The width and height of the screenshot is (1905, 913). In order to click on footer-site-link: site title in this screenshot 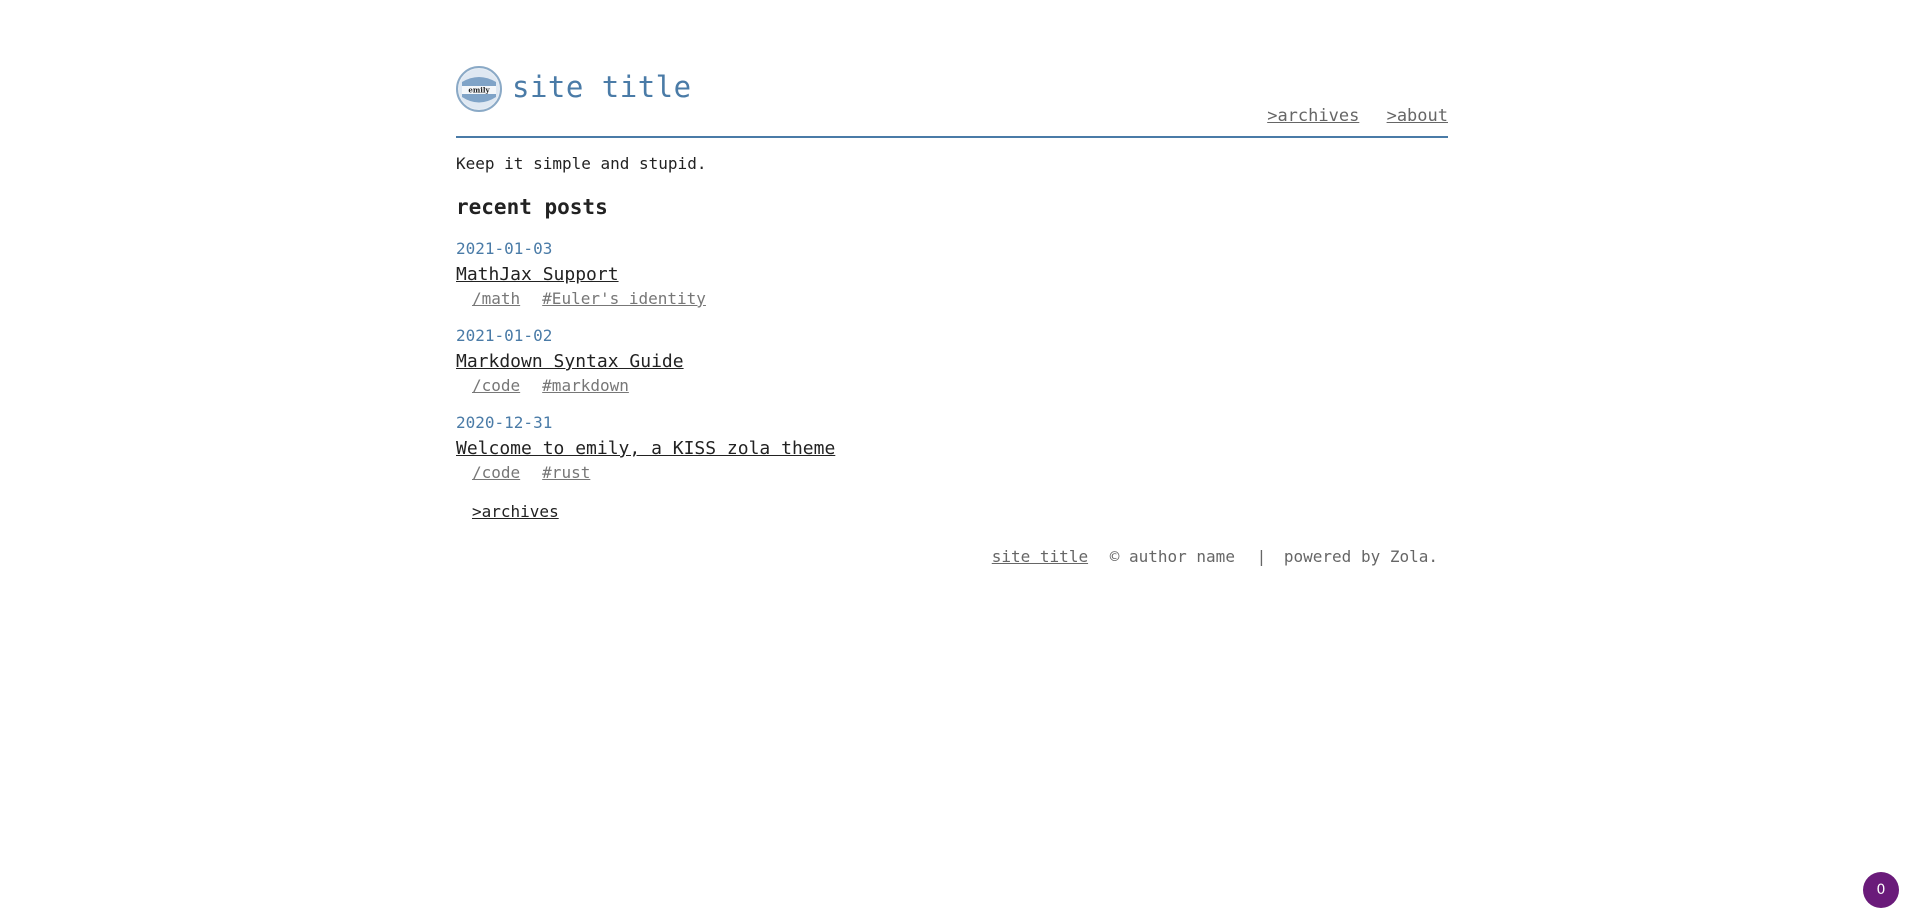, I will do `click(1040, 556)`.